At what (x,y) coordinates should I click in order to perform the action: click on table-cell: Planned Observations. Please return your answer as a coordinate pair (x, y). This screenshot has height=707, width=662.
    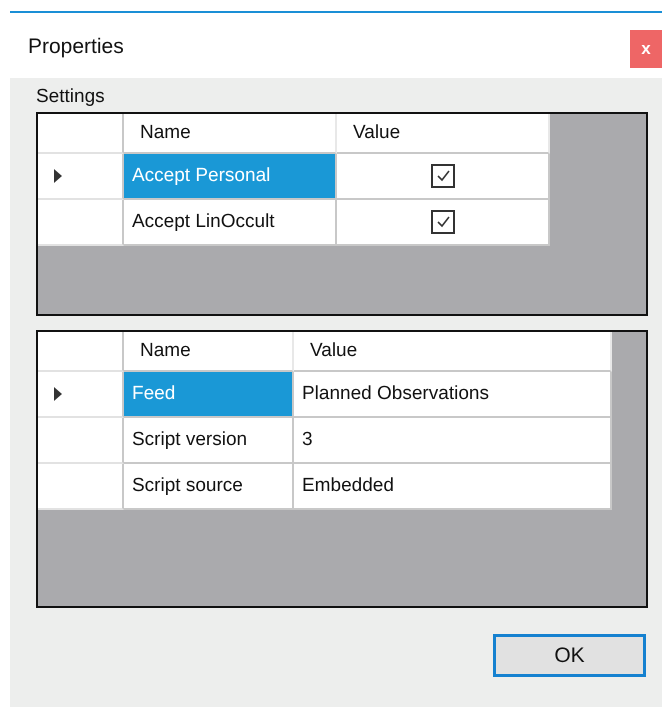
    Looking at the image, I should click on (453, 395).